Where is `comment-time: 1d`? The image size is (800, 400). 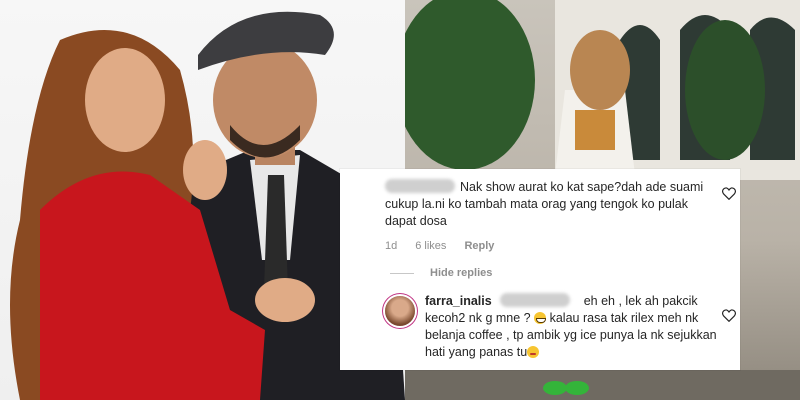
comment-time: 1d is located at coordinates (391, 246).